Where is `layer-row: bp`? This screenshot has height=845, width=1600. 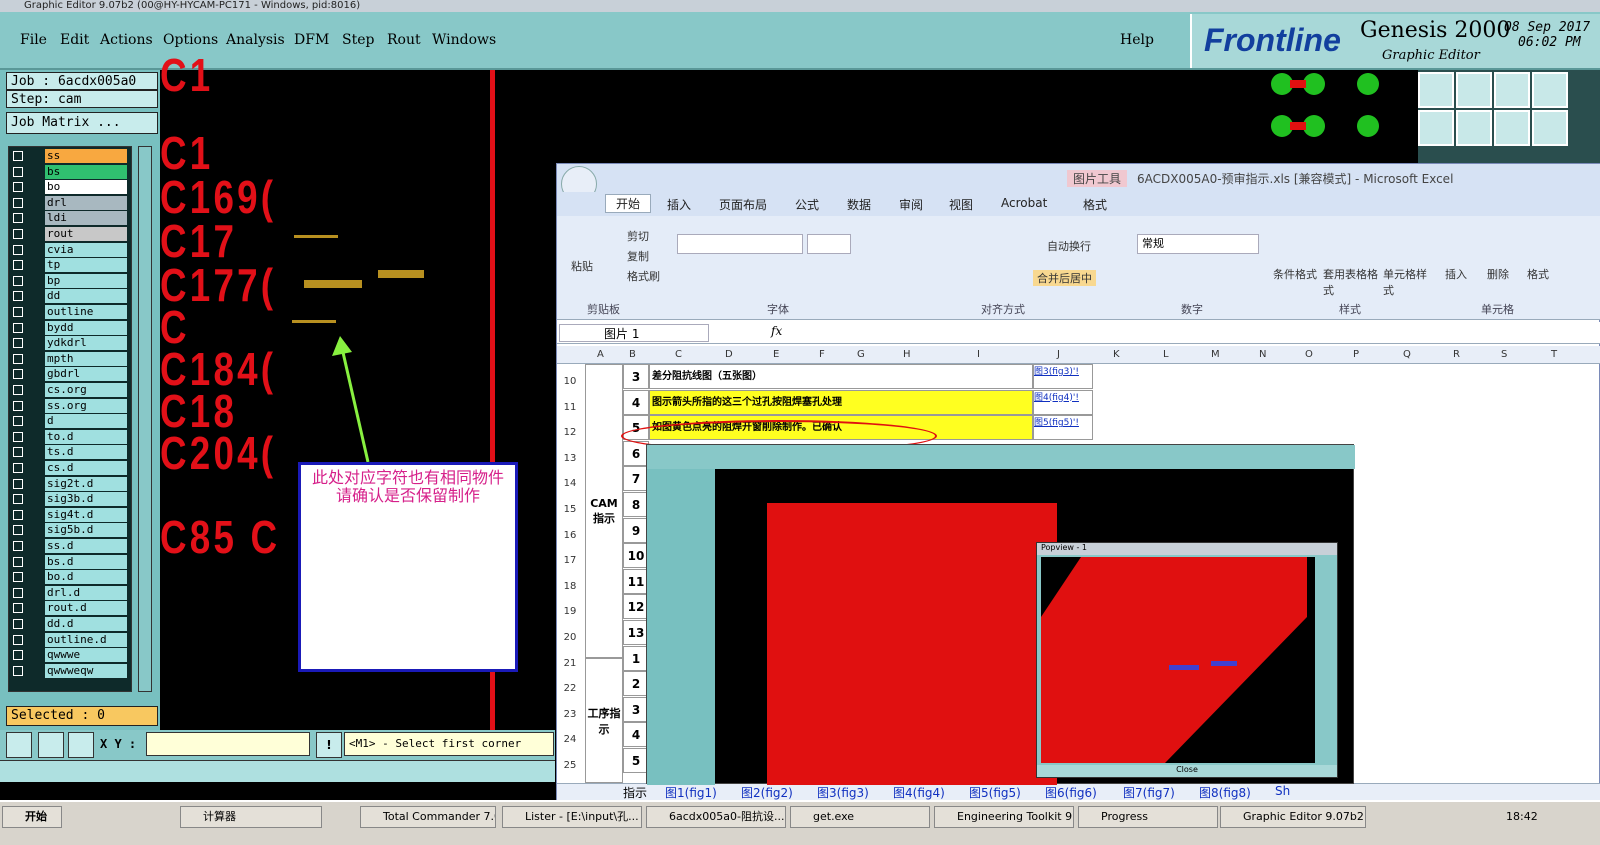 layer-row: bp is located at coordinates (71, 281).